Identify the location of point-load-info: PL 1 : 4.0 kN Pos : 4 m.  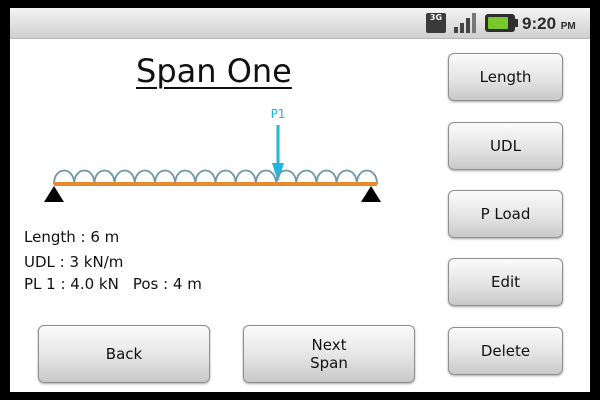
(113, 284).